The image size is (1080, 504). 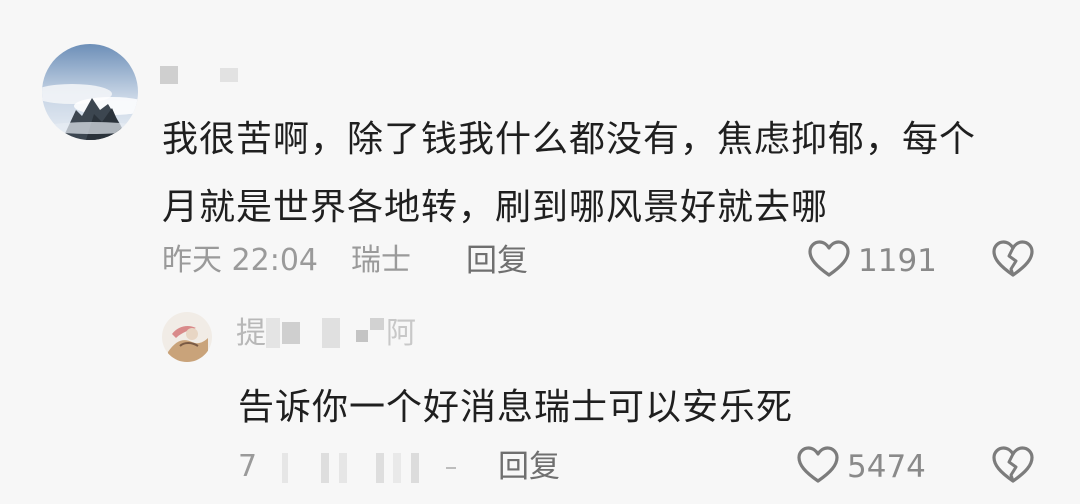 I want to click on reply-timestamp: 7, so click(x=248, y=466).